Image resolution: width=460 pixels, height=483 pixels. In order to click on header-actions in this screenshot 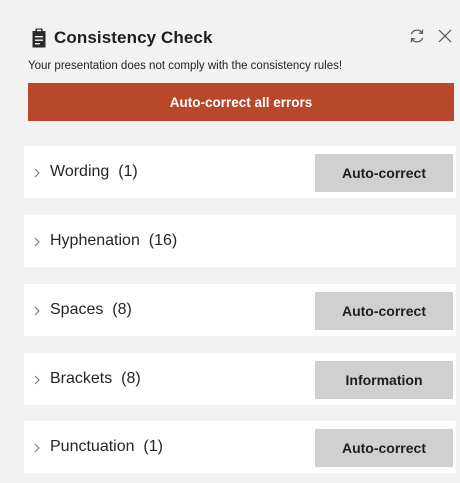, I will do `click(431, 36)`.